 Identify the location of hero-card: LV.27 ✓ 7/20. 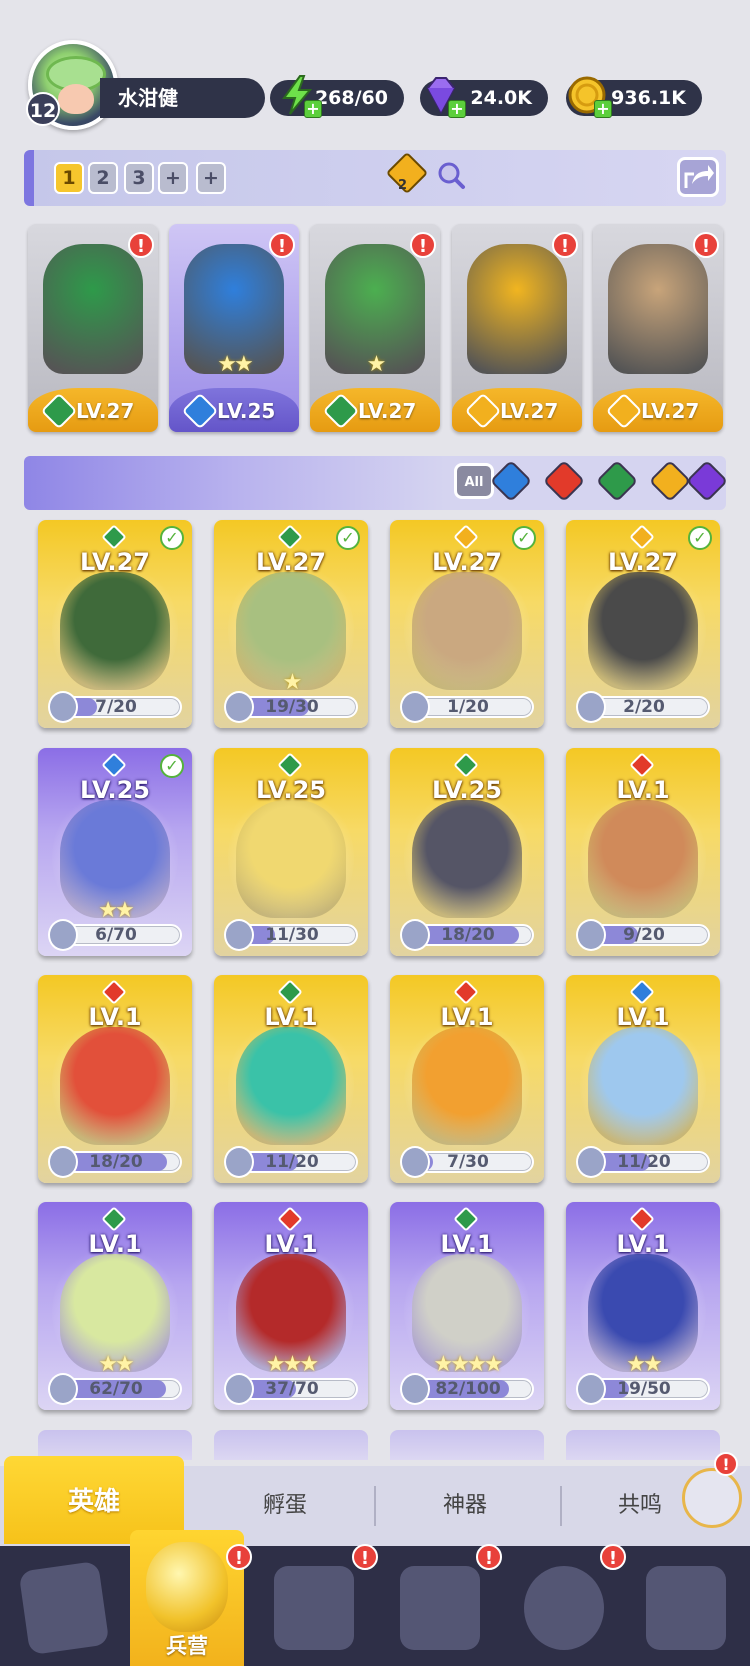
(115, 624).